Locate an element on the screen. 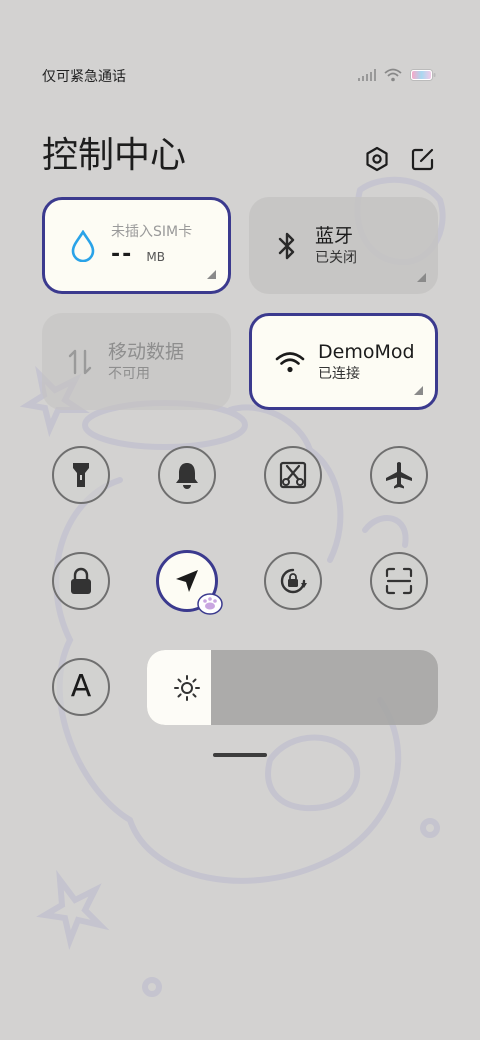  edit-icon is located at coordinates (422, 159).